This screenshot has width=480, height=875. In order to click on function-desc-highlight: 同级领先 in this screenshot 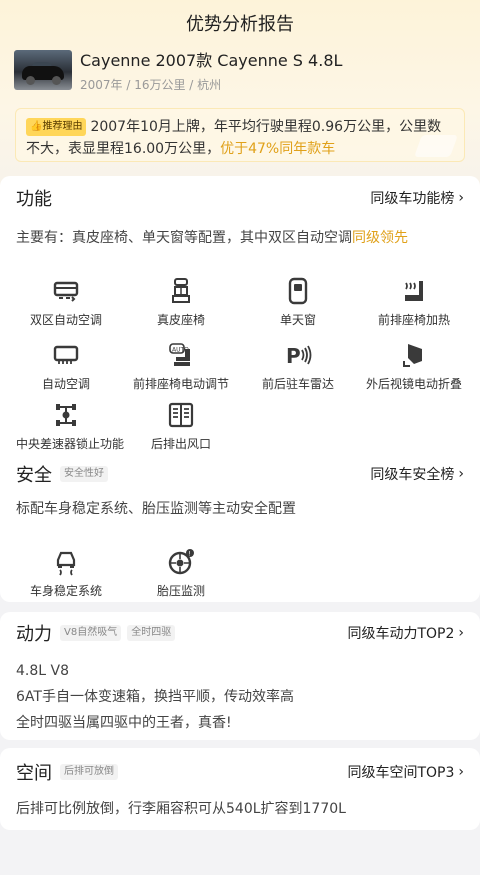, I will do `click(380, 238)`.